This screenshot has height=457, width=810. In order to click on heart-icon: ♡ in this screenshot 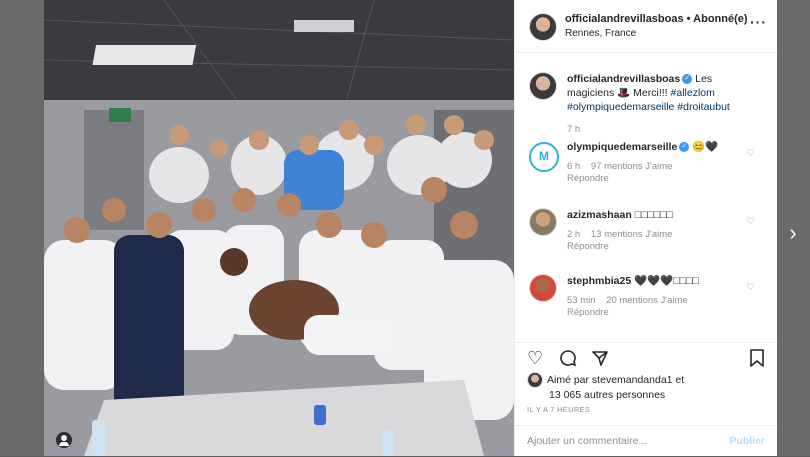, I will do `click(535, 358)`.